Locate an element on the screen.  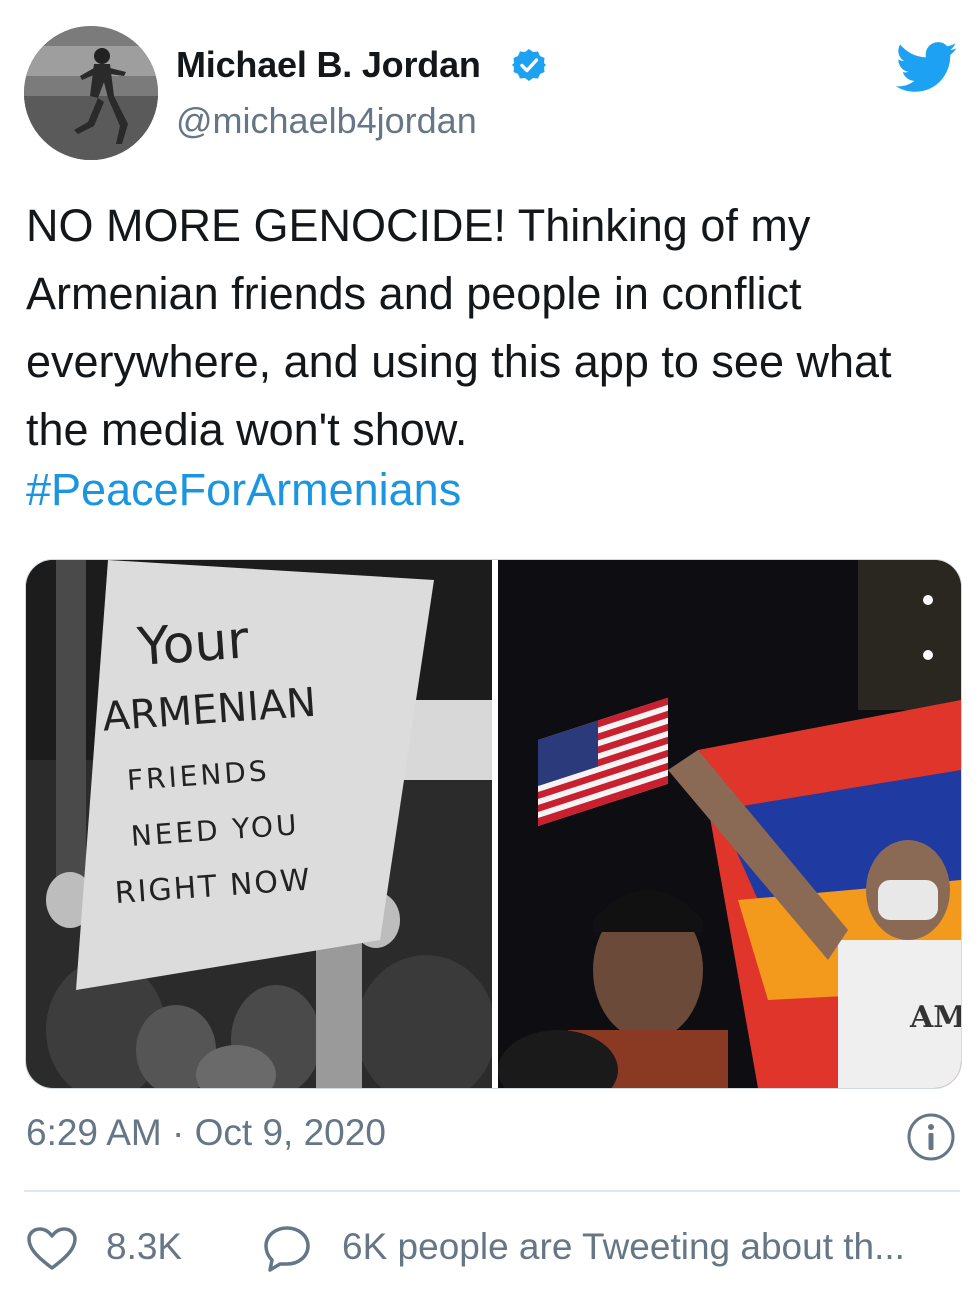
reply-bubble-icon is located at coordinates (287, 1248).